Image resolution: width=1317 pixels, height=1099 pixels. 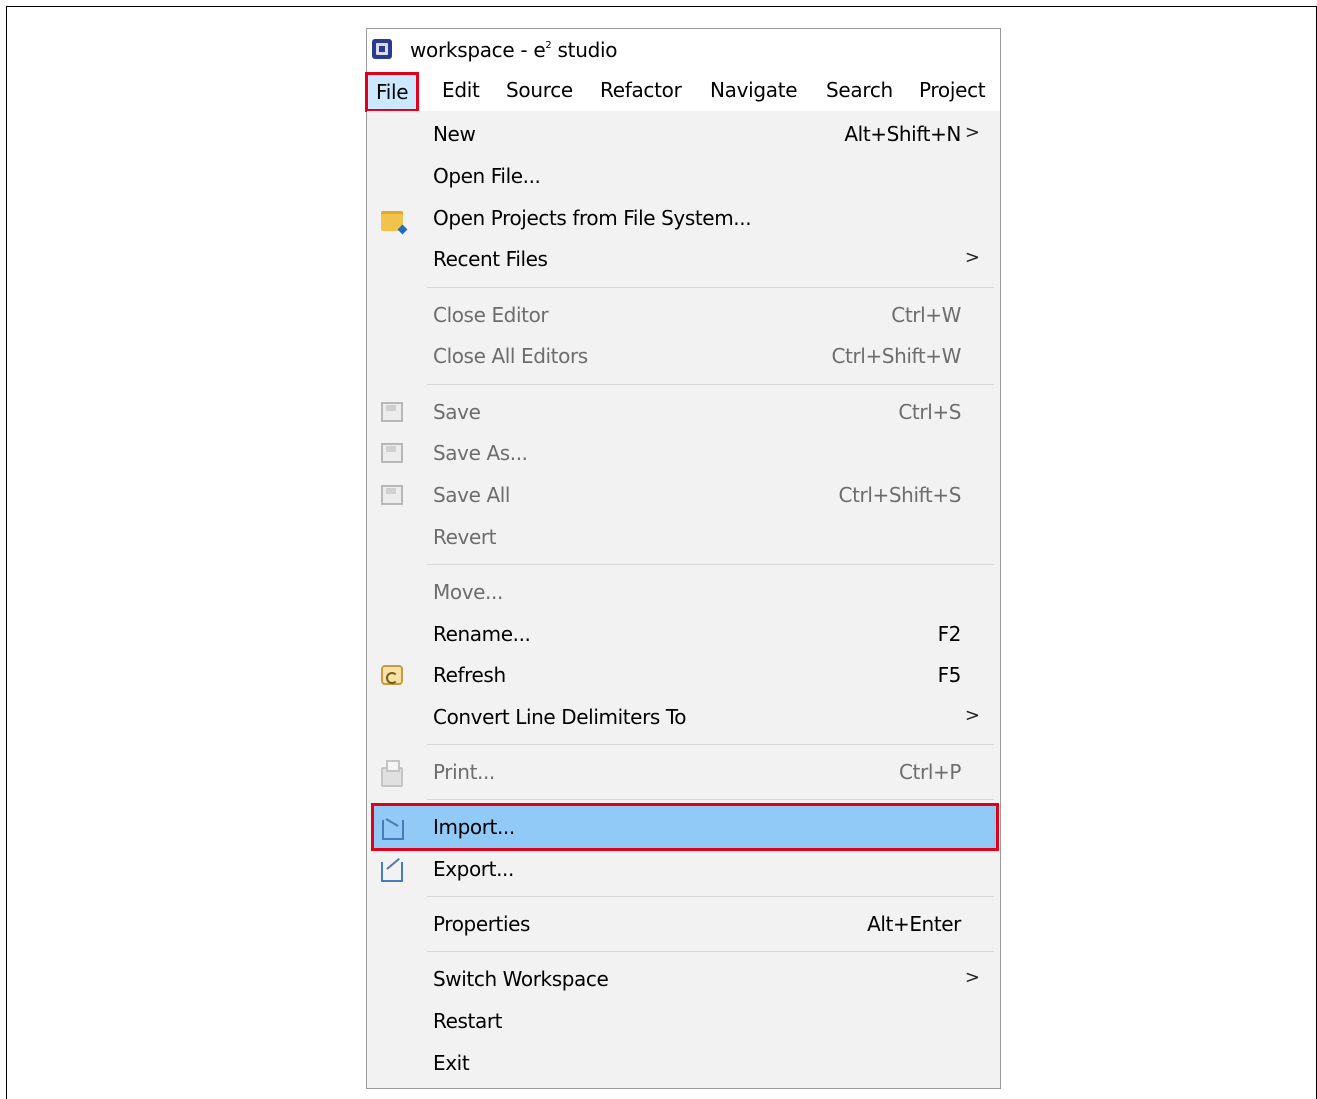 I want to click on menu-item-close-all-editors: Close All Editors Ctrl+Shift+W, so click(x=684, y=356).